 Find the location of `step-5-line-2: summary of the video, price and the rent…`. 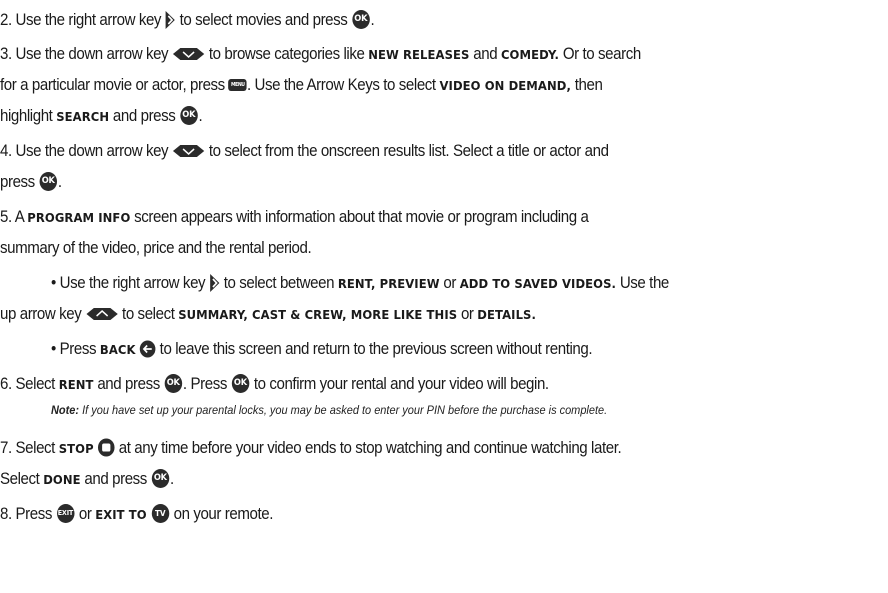

step-5-line-2: summary of the video, price and the rent… is located at coordinates (156, 248).